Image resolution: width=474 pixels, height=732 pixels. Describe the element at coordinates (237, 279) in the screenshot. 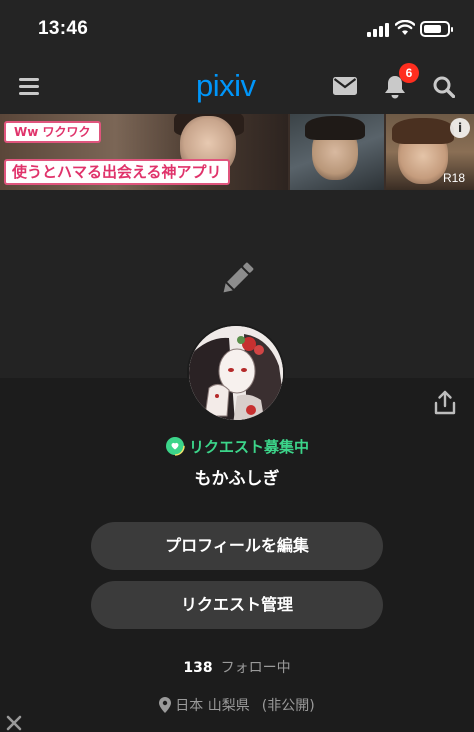

I see `pencil-icon` at that location.